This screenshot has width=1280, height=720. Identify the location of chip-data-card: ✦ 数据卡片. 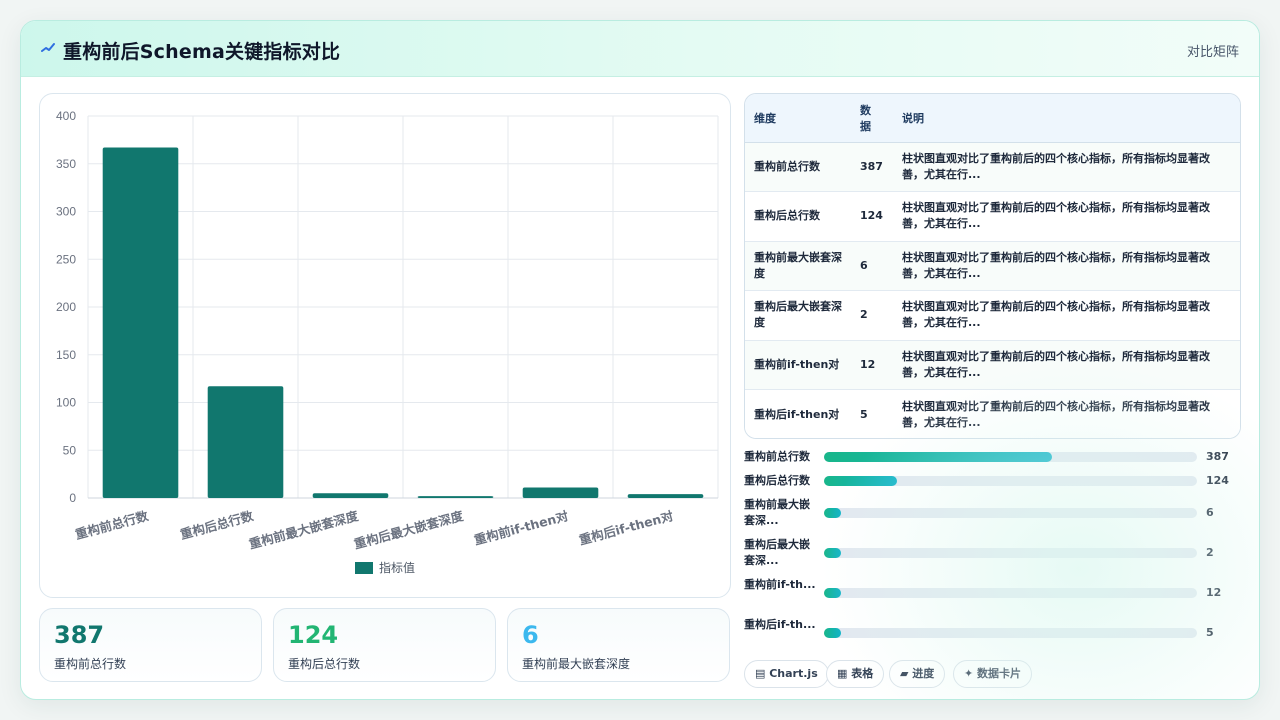
(993, 674).